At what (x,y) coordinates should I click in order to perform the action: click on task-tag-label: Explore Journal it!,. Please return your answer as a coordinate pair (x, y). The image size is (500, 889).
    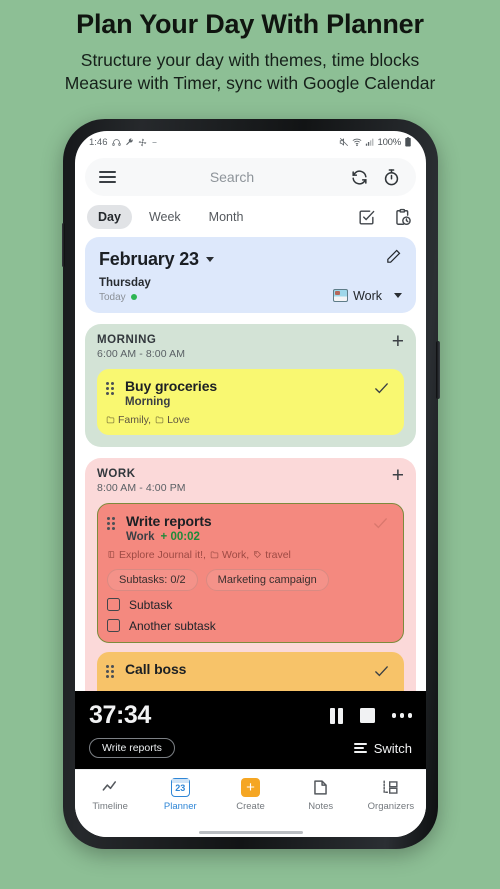
    Looking at the image, I should click on (162, 554).